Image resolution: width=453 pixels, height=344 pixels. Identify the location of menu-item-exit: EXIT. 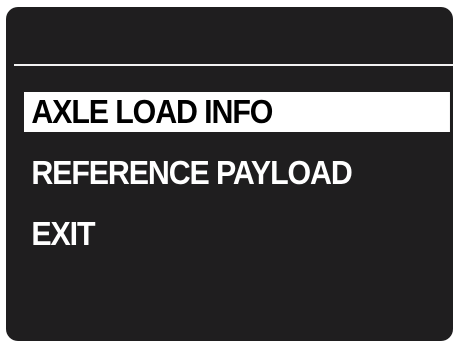
(221, 234).